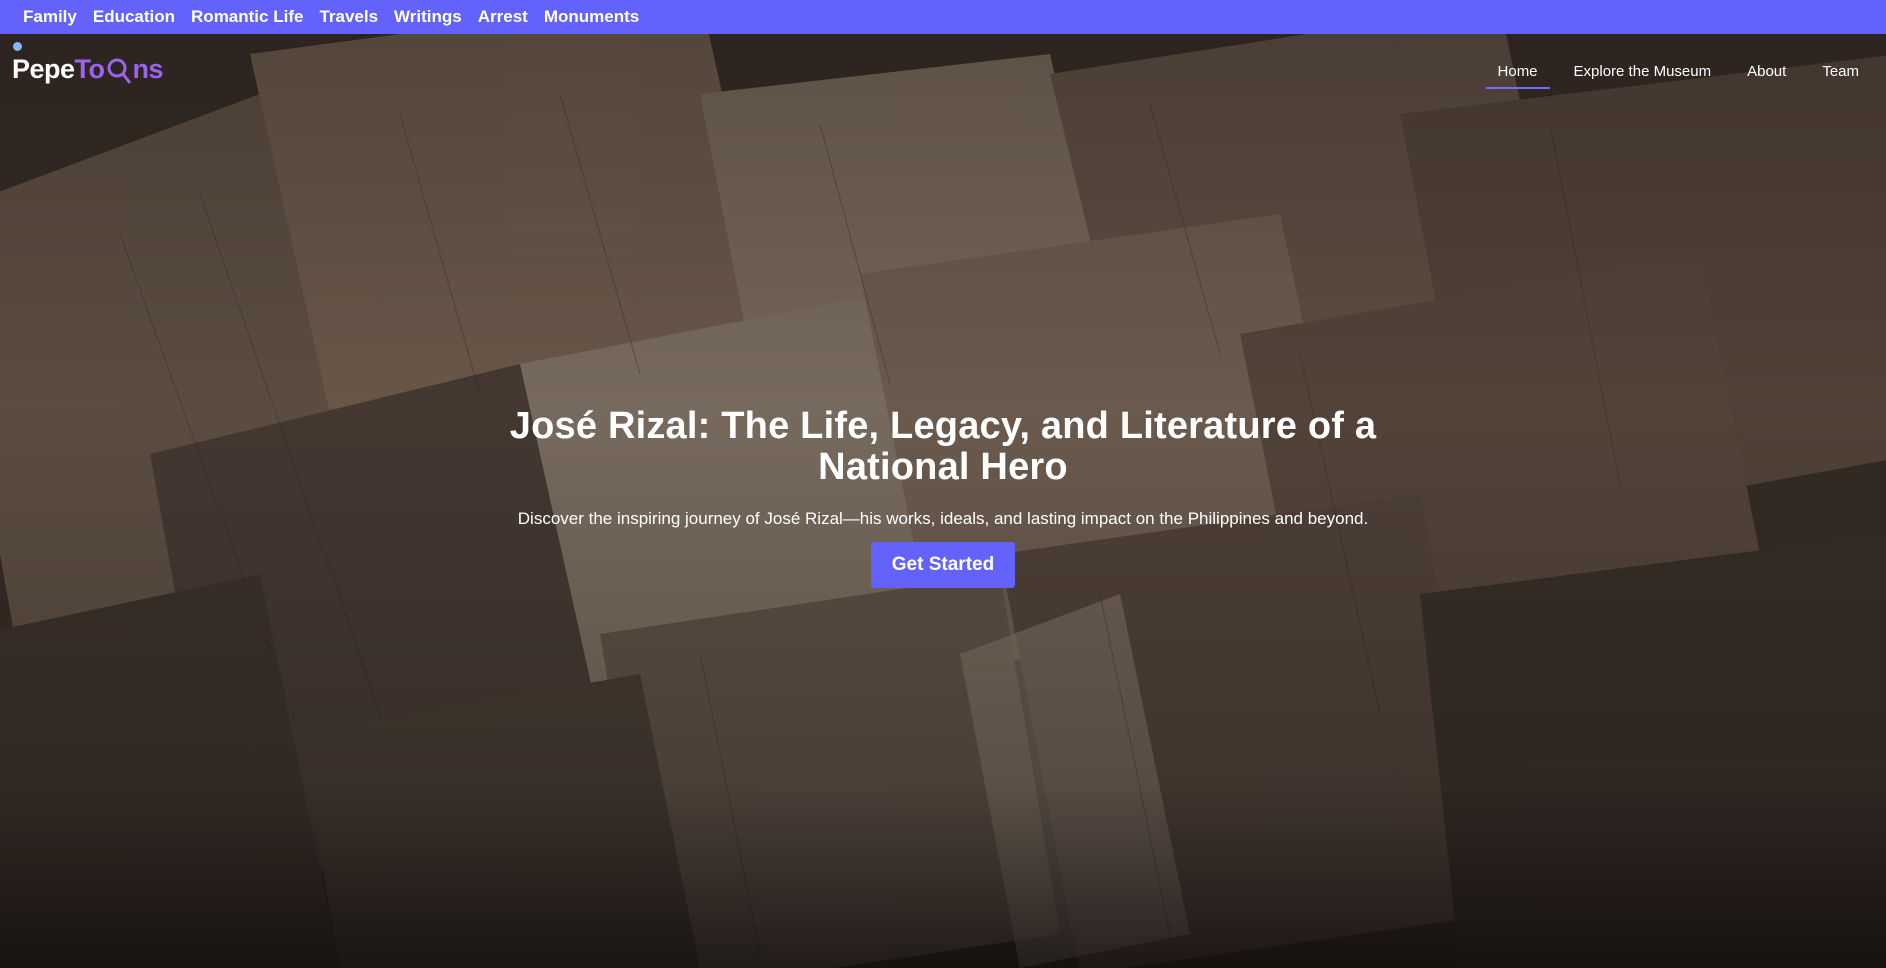 The height and width of the screenshot is (968, 1886). What do you see at coordinates (50, 17) in the screenshot?
I see `topnav-family: Family` at bounding box center [50, 17].